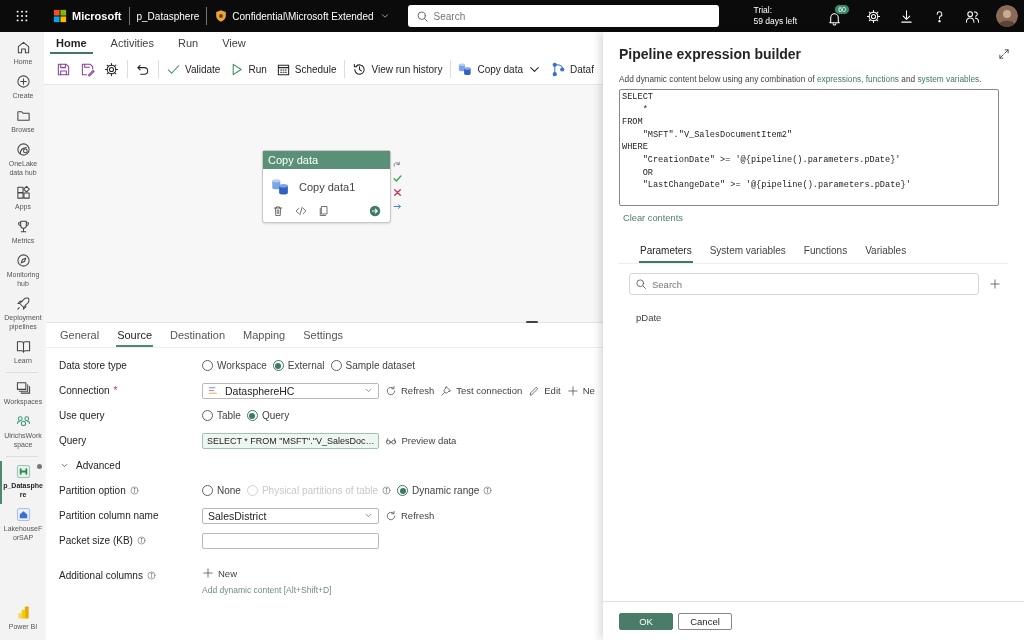 The image size is (1024, 640). I want to click on ribbon-tab: Run, so click(188, 45).